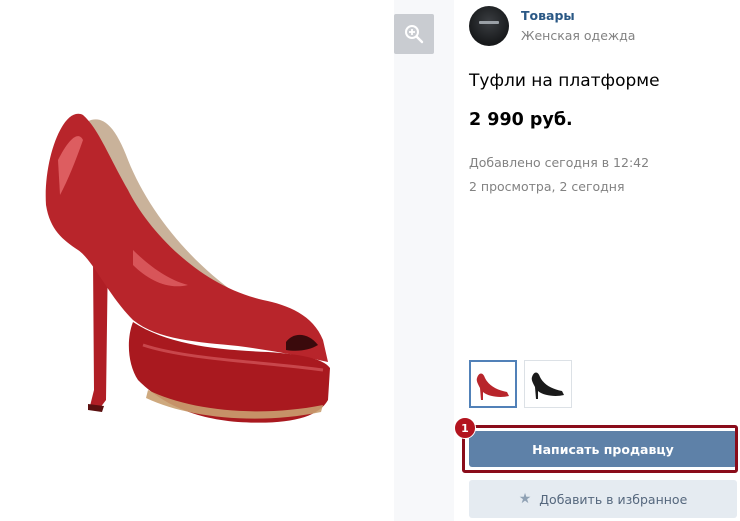 The width and height of the screenshot is (740, 521). I want to click on photo-side-strip, so click(424, 260).